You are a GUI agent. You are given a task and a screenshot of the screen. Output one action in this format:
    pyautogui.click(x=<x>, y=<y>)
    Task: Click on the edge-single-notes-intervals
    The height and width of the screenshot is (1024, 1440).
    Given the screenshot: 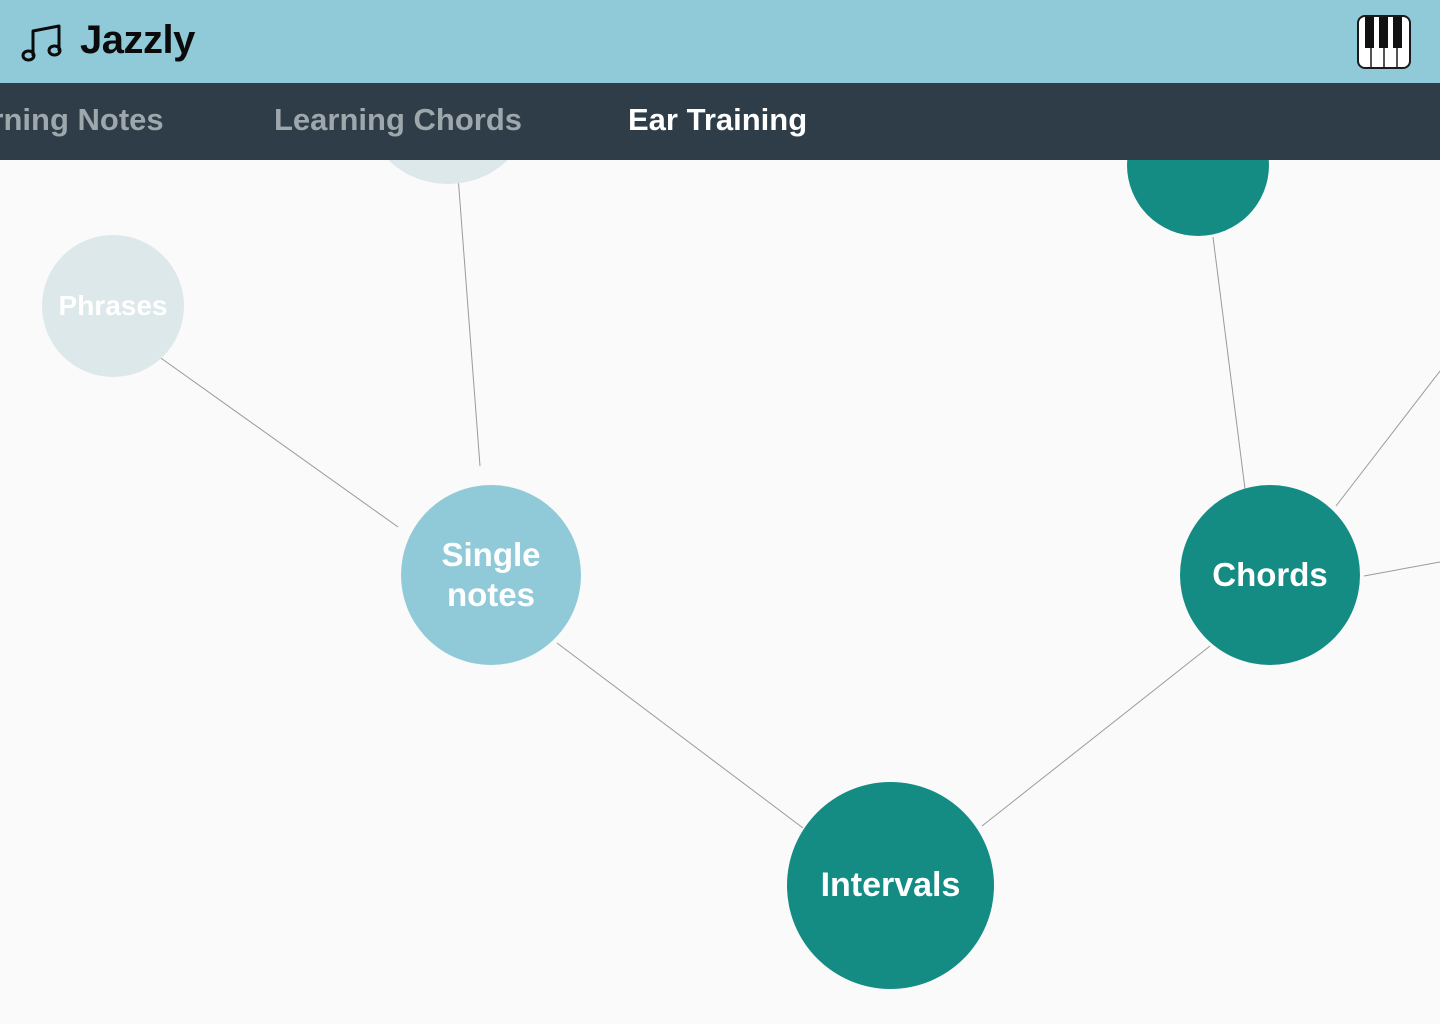 What is the action you would take?
    pyautogui.click(x=680, y=735)
    